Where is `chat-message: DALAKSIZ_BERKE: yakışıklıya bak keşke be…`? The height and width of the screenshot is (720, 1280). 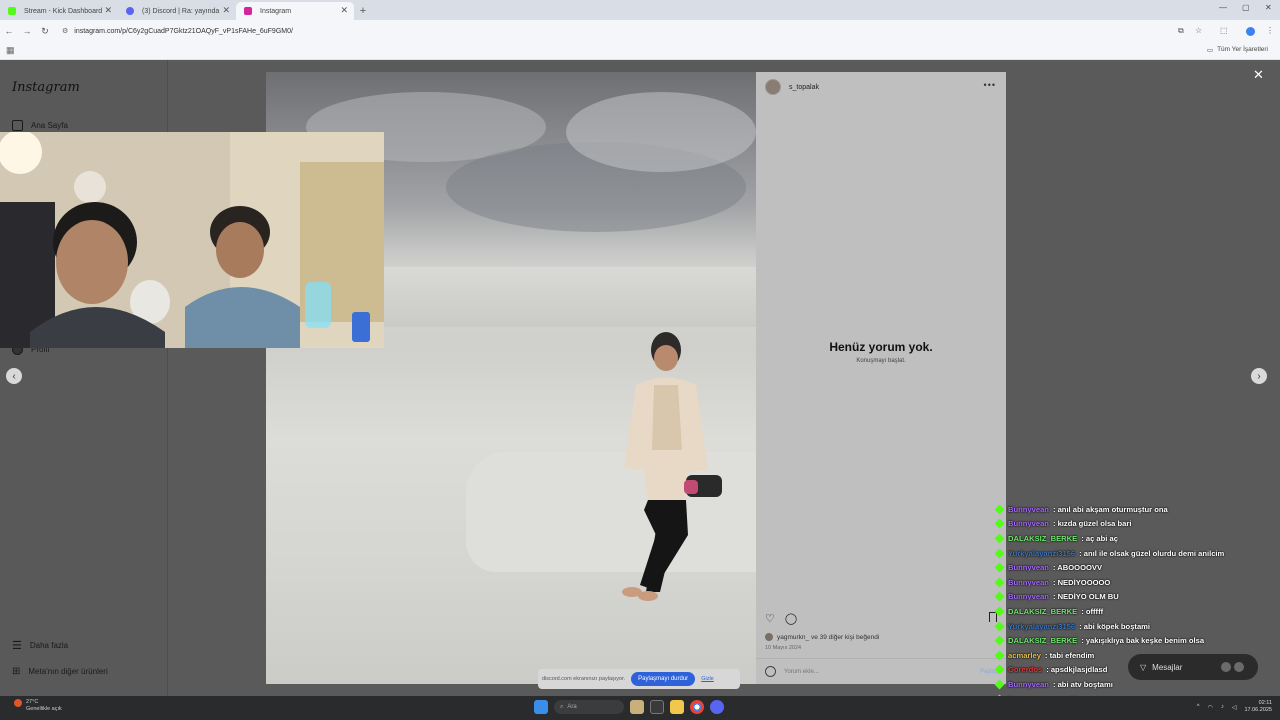 chat-message: DALAKSIZ_BERKE: yakışıklıya bak keşke be… is located at coordinates (1137, 640).